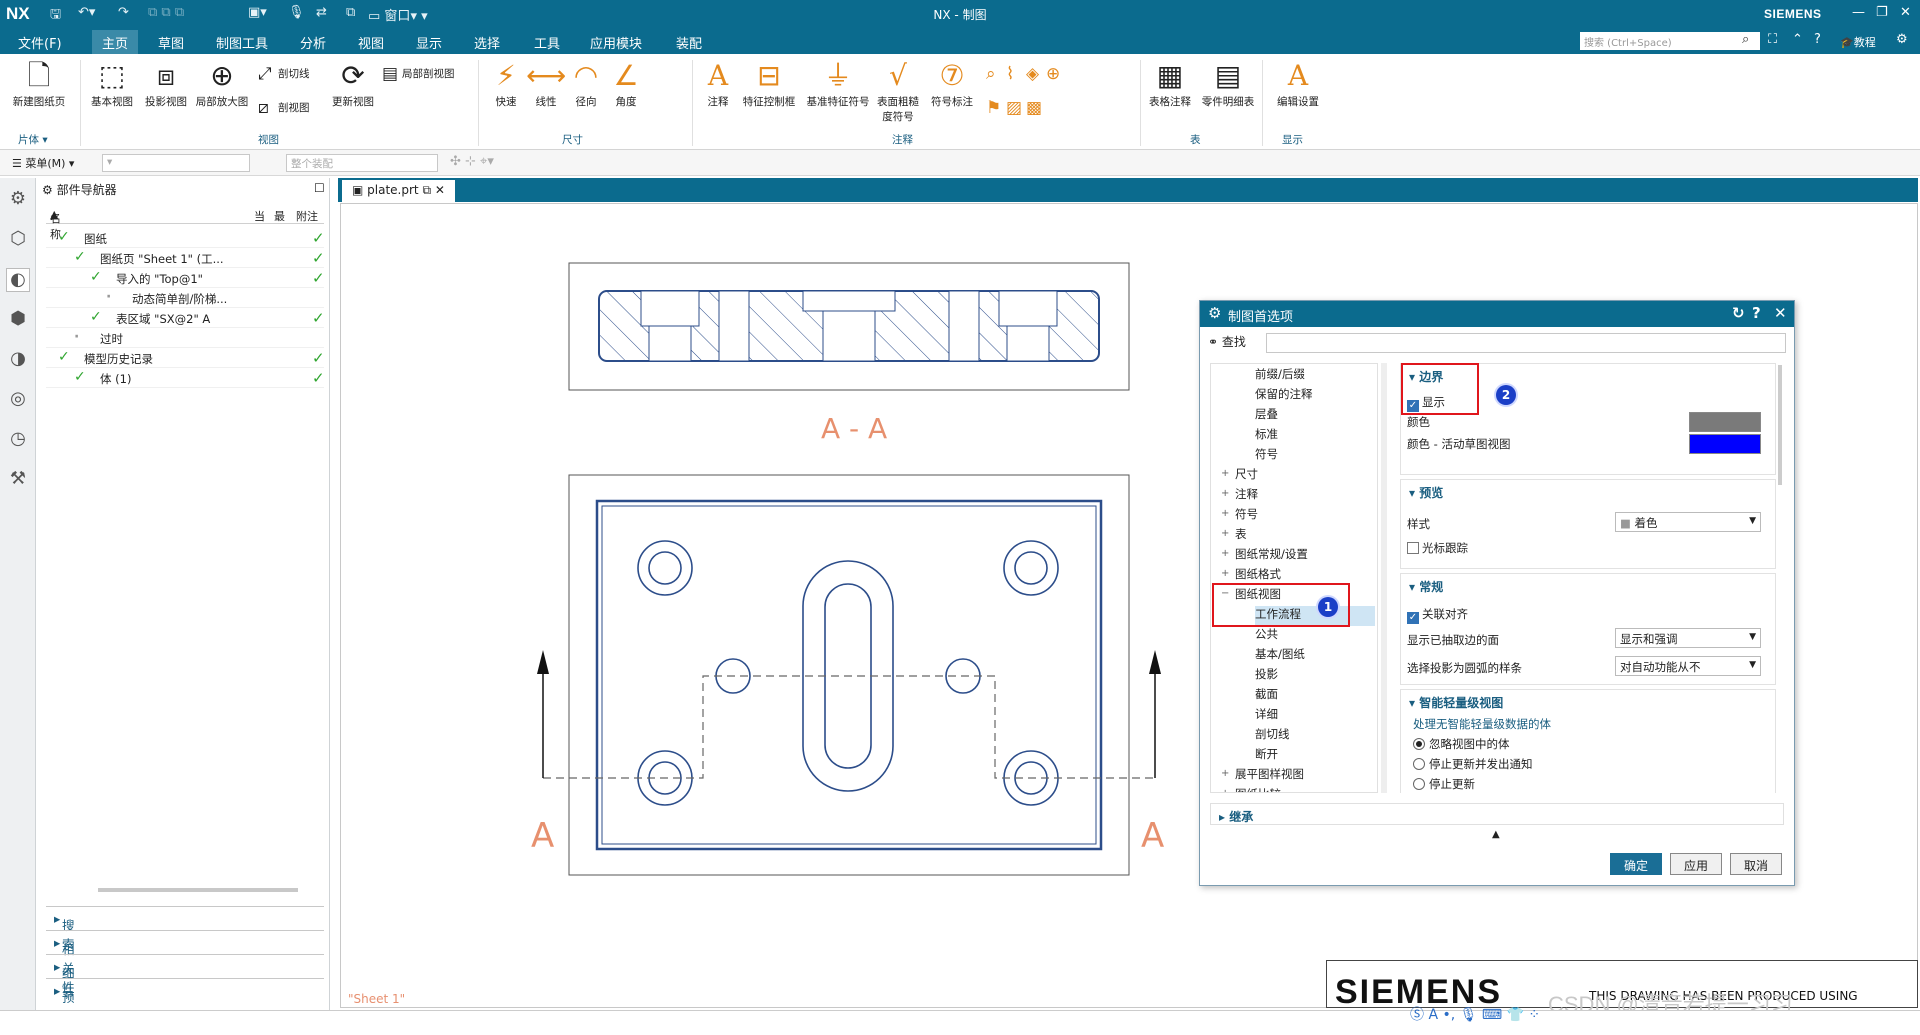 The image size is (1920, 1035). I want to click on menu-assembly: 装配, so click(689, 42).